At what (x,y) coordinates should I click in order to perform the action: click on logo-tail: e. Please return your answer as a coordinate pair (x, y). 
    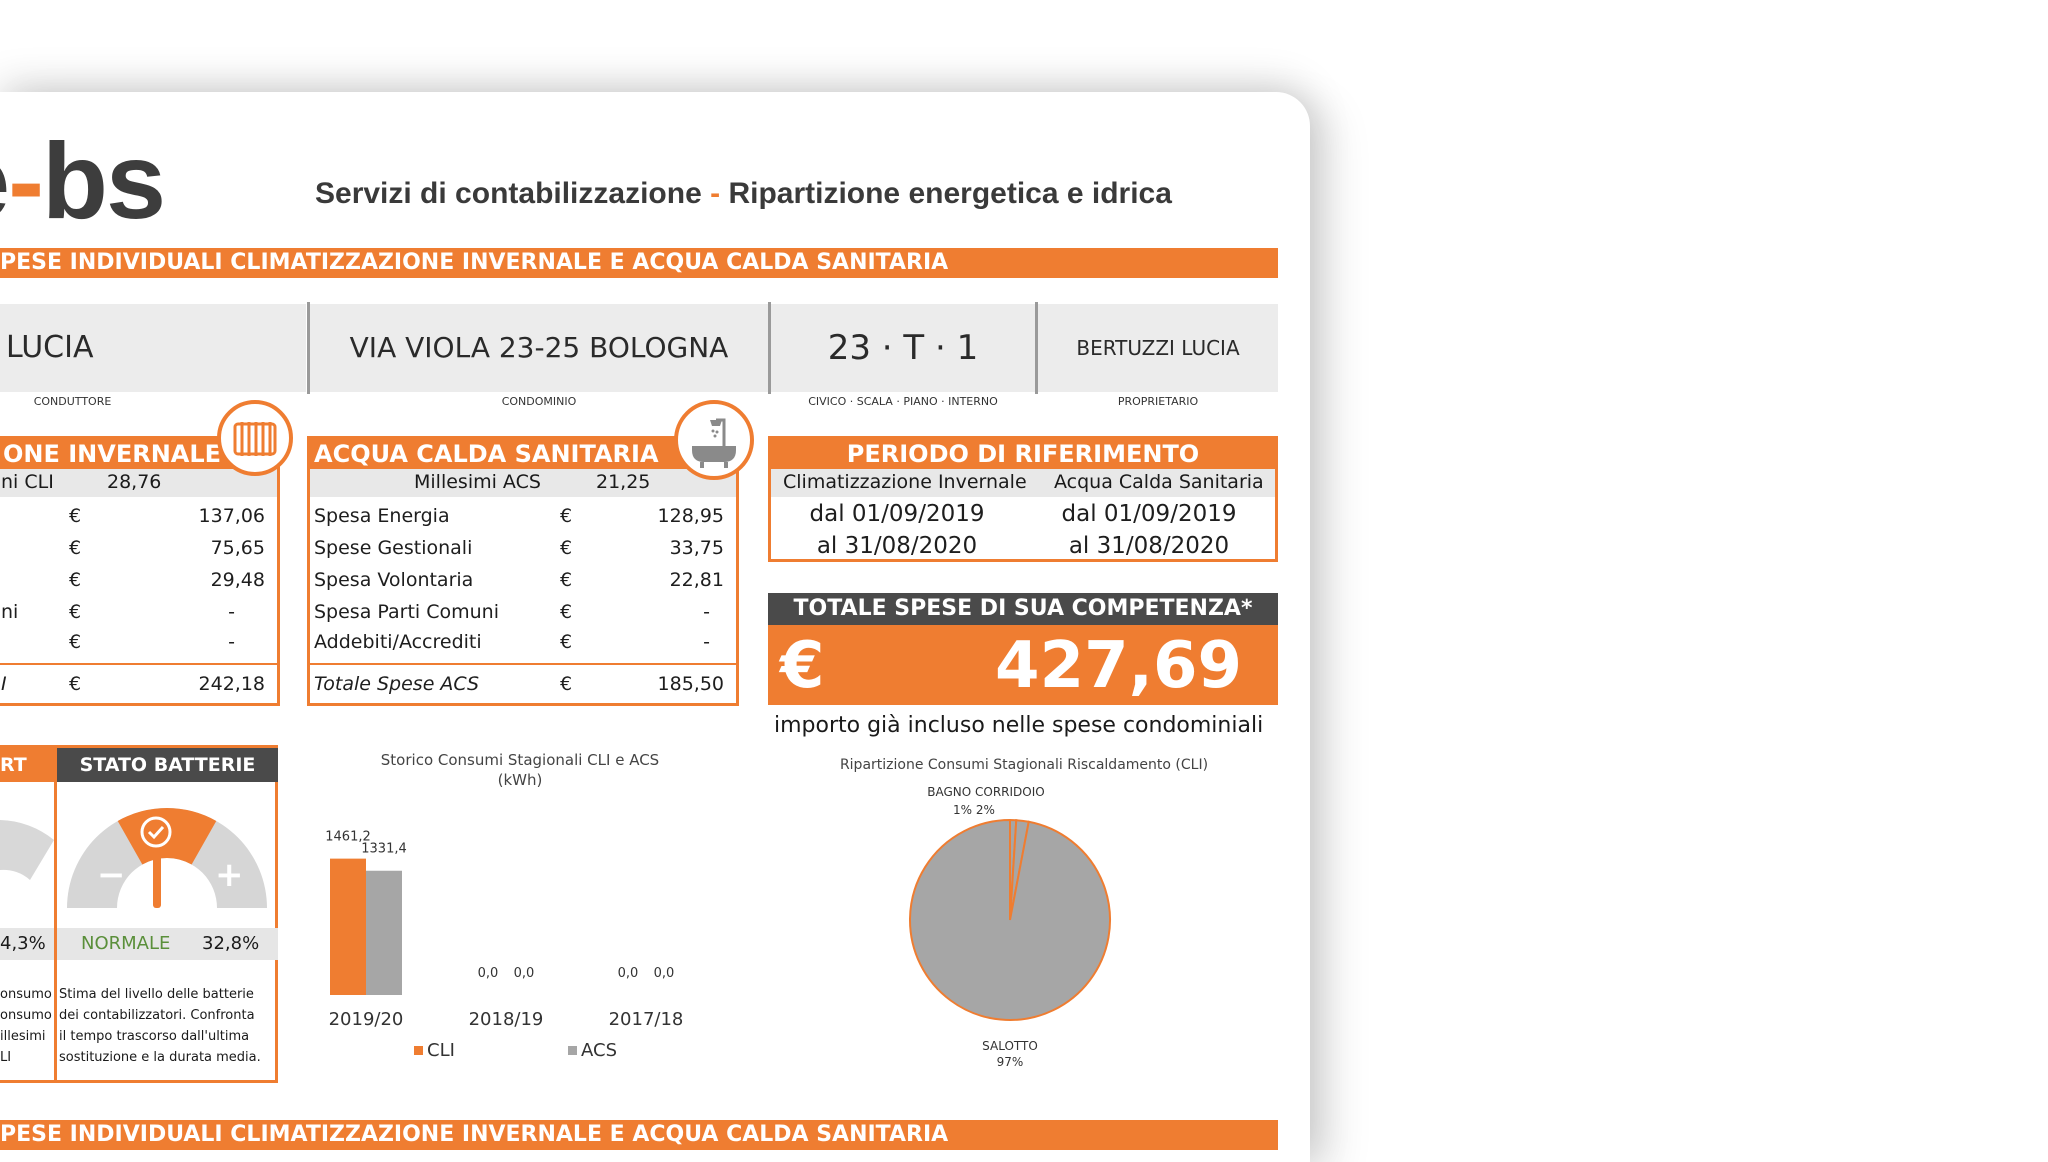
    Looking at the image, I should click on (5, 180).